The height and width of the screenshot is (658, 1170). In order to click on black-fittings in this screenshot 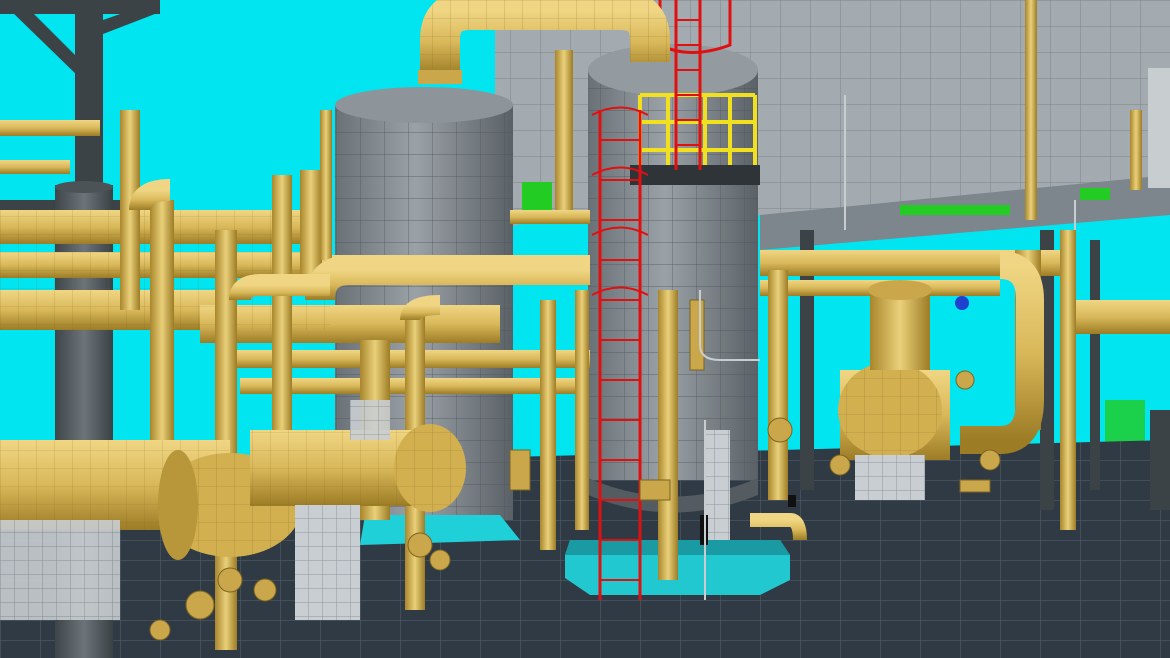, I will do `click(792, 501)`.